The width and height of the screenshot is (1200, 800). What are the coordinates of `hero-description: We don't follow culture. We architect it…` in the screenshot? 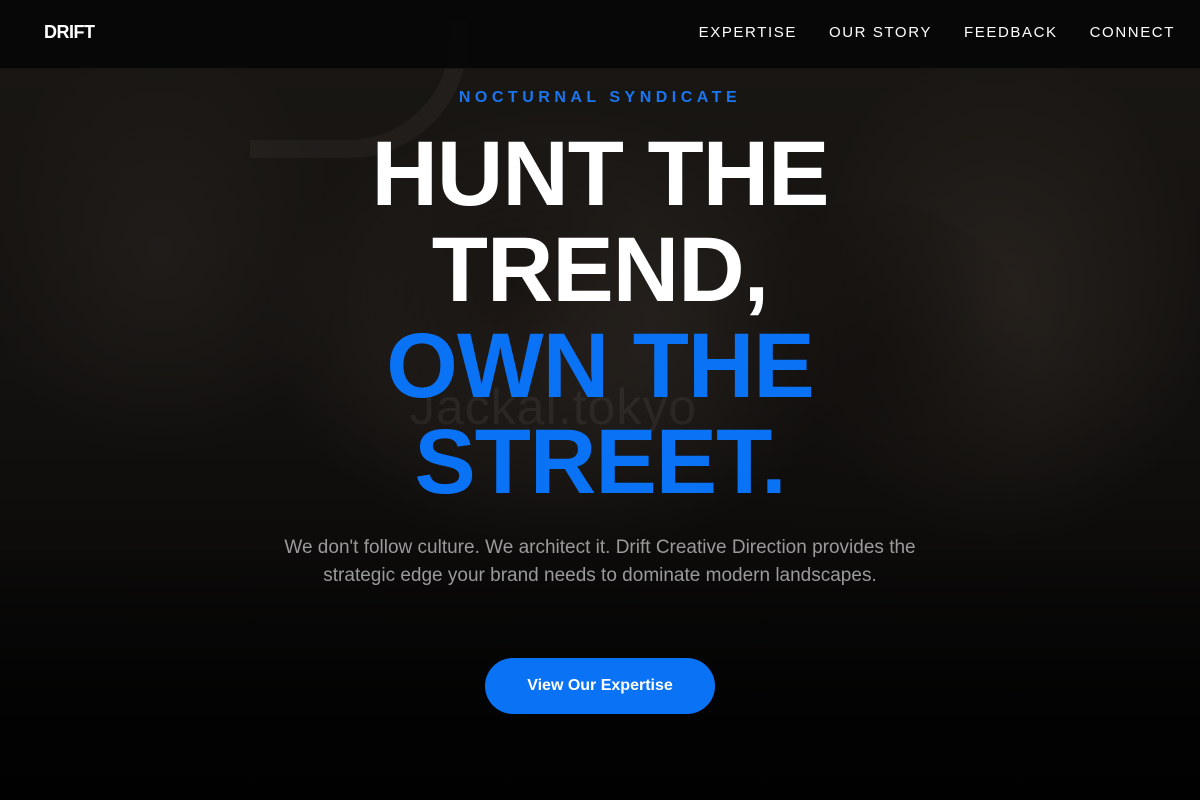 It's located at (600, 561).